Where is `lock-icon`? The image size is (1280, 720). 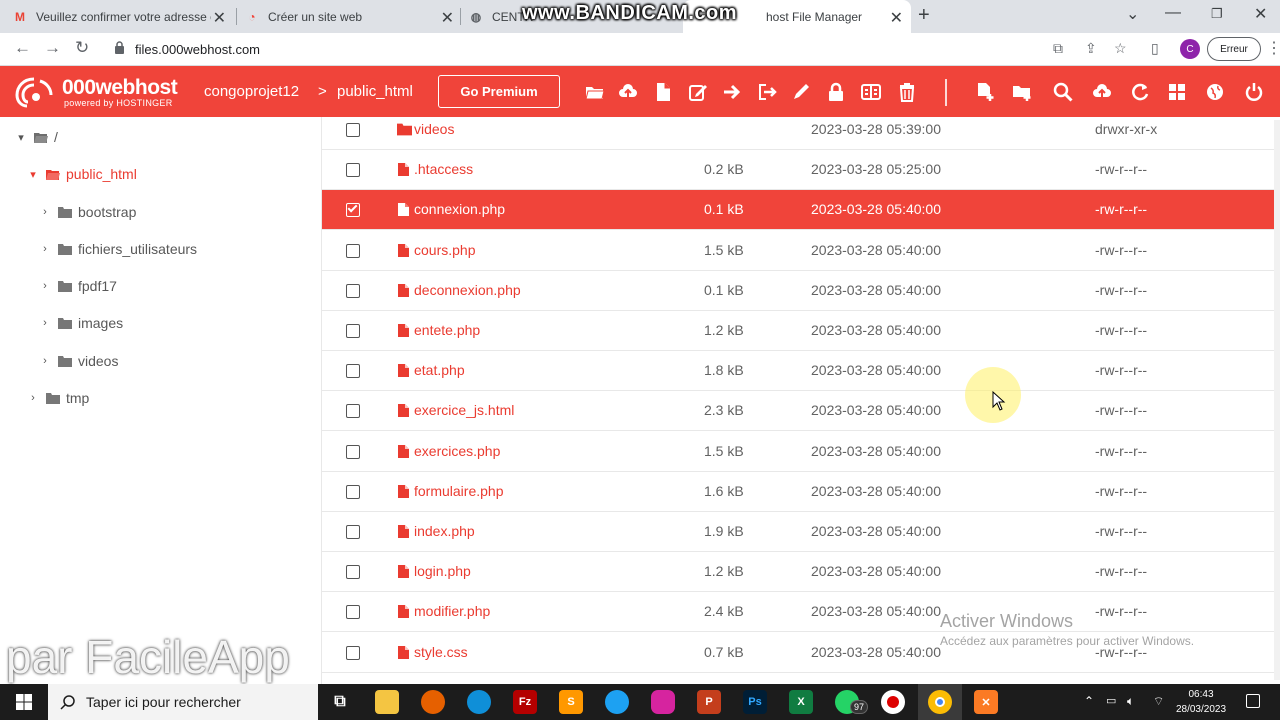
lock-icon is located at coordinates (119, 47).